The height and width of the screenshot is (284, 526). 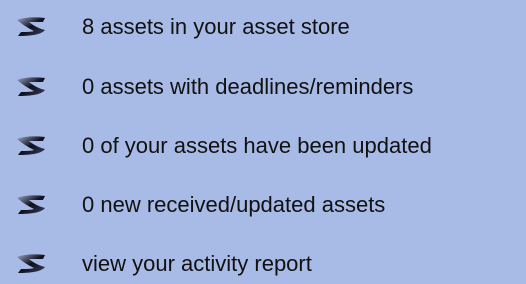 I want to click on asset-store-count-label: 8 assets in your asset store, so click(x=216, y=26).